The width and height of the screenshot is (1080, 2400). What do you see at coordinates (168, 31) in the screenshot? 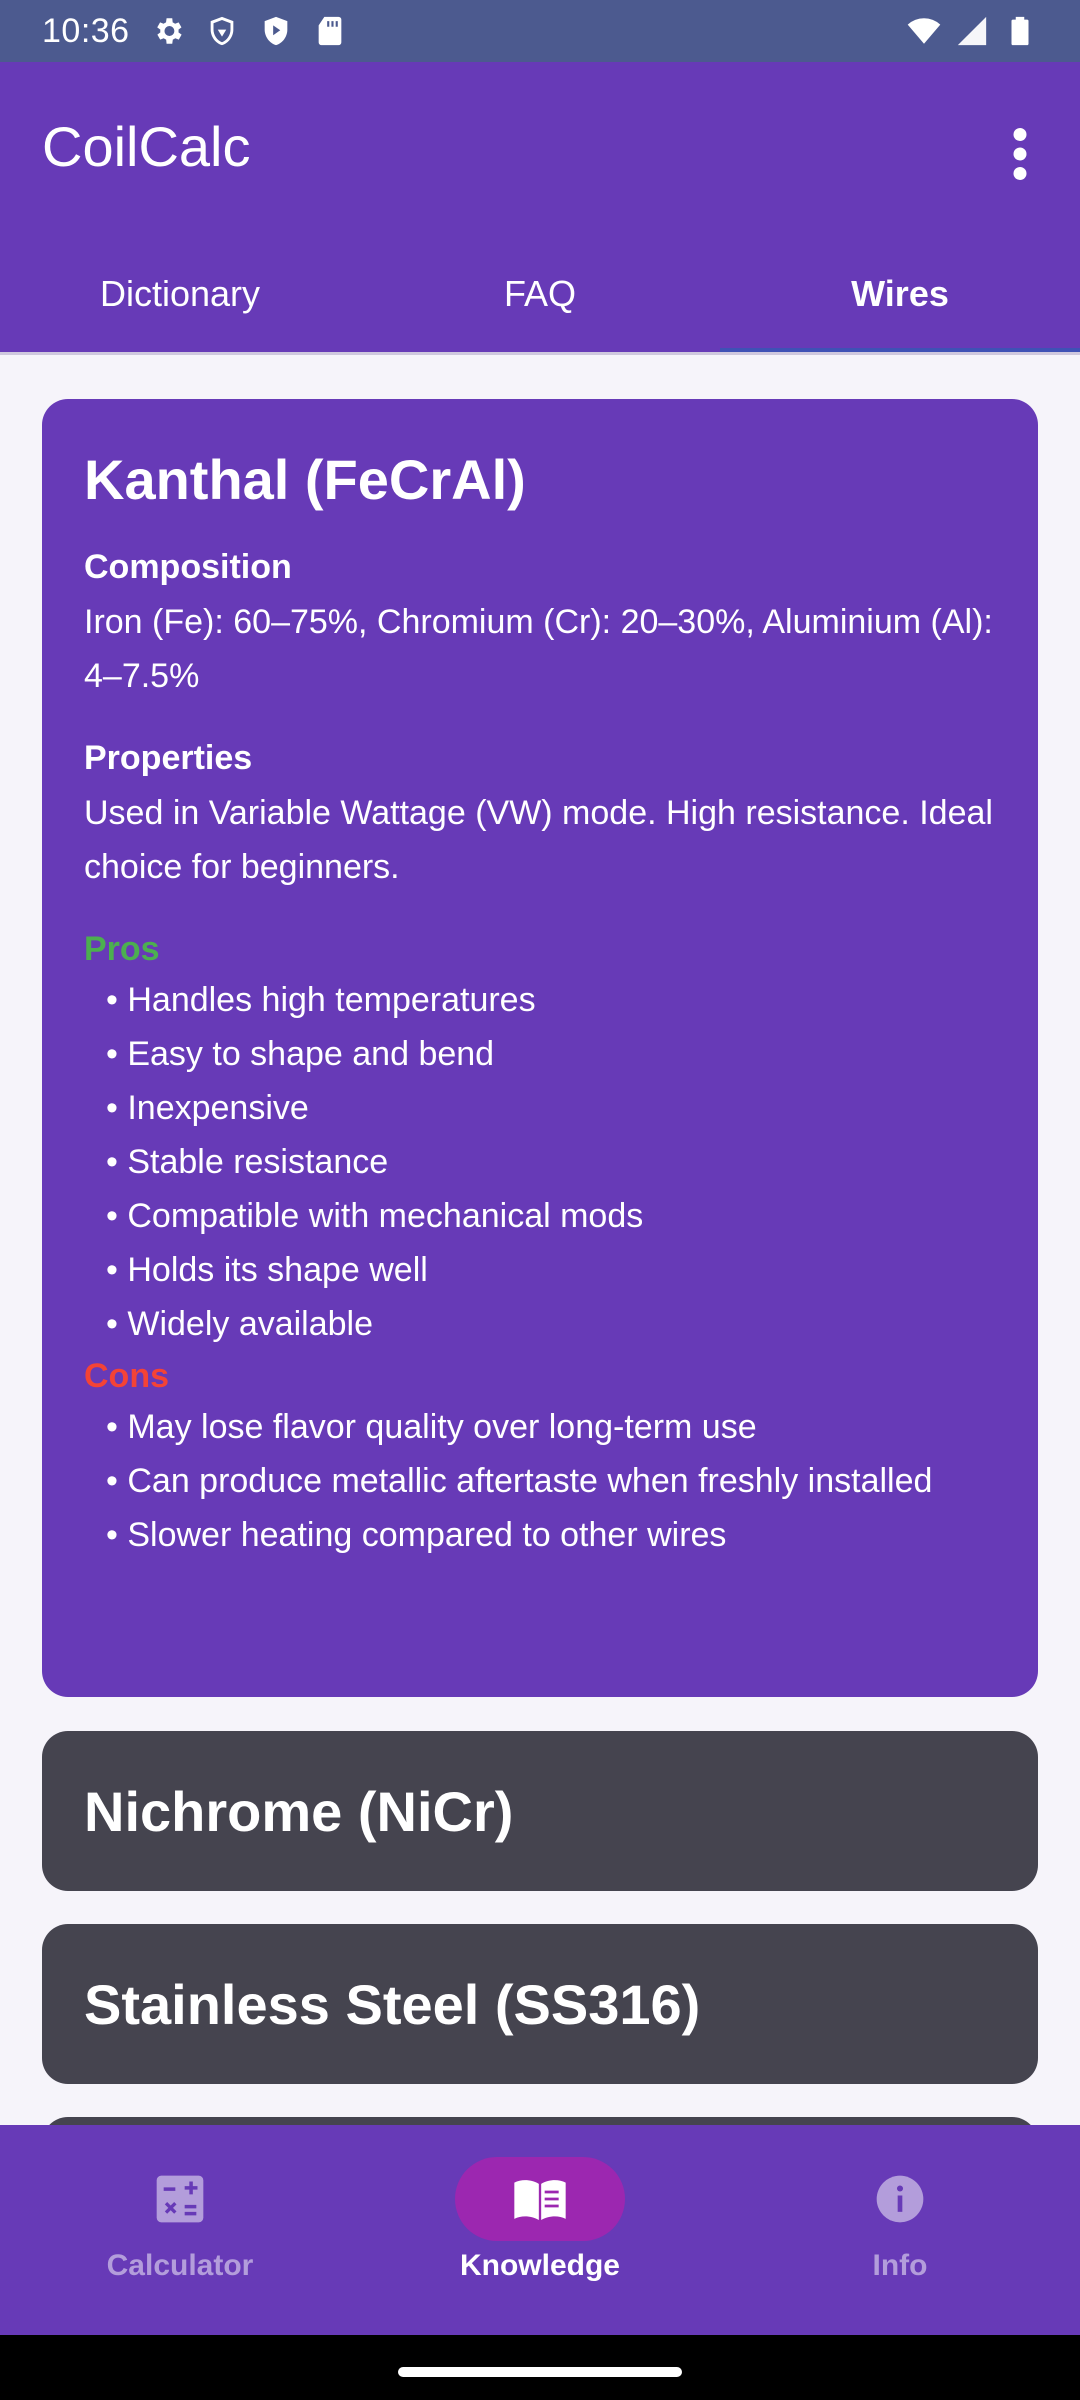
I see `gear-icon` at bounding box center [168, 31].